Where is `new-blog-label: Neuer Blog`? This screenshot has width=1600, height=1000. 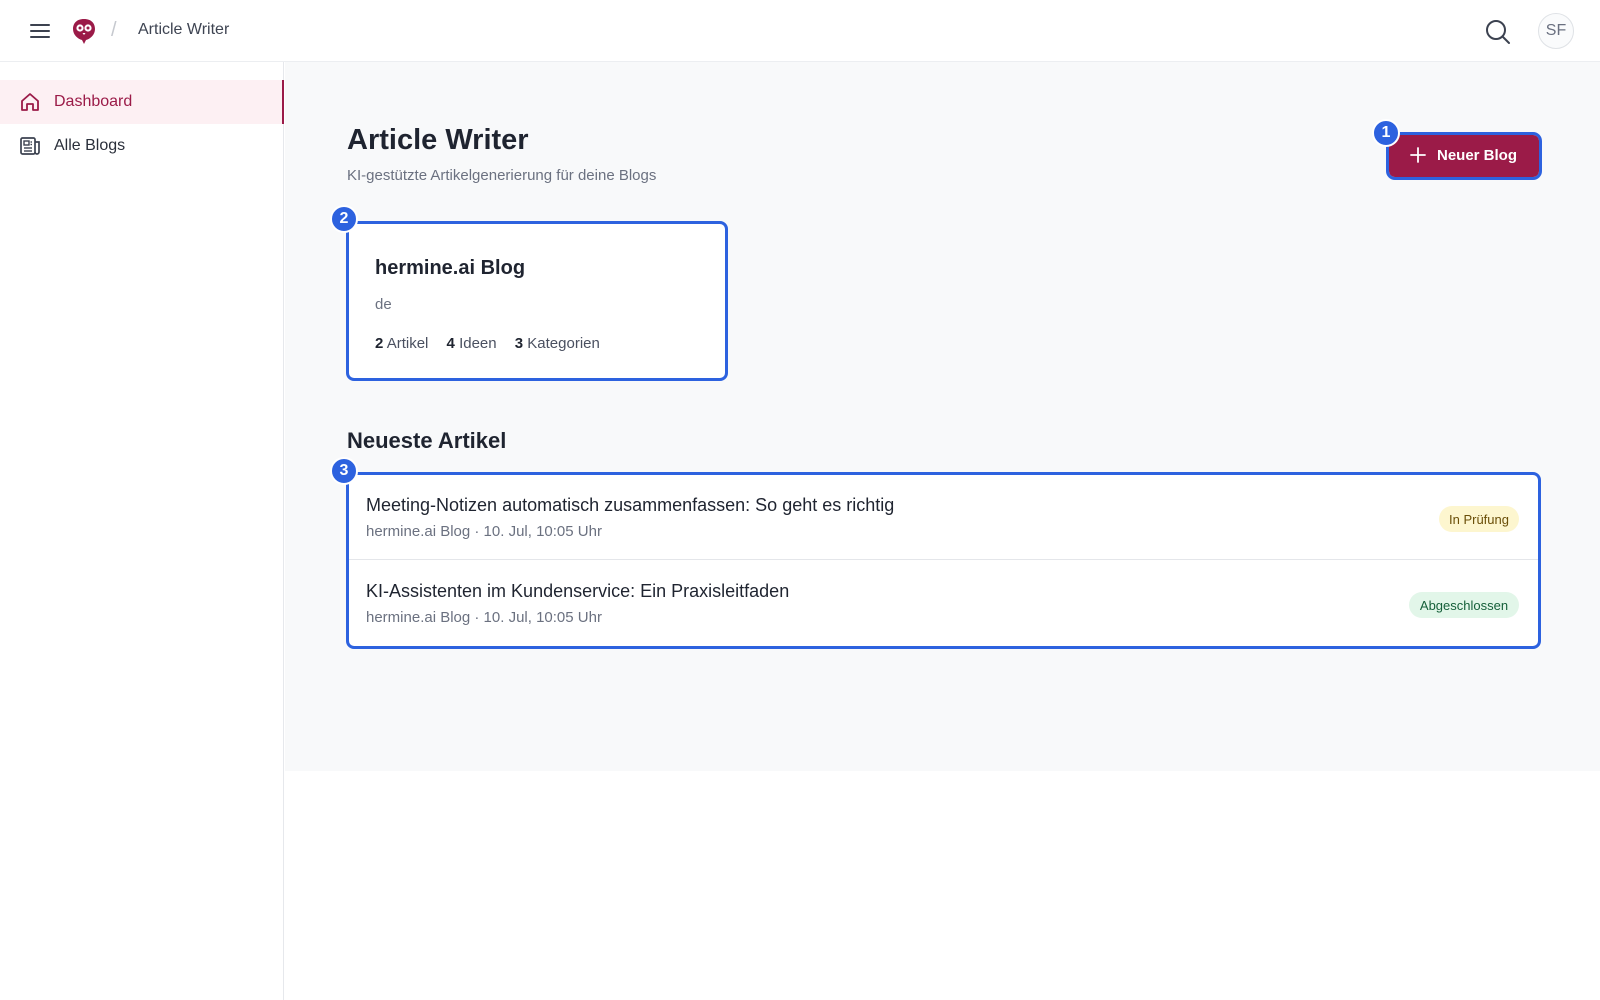
new-blog-label: Neuer Blog is located at coordinates (1477, 155).